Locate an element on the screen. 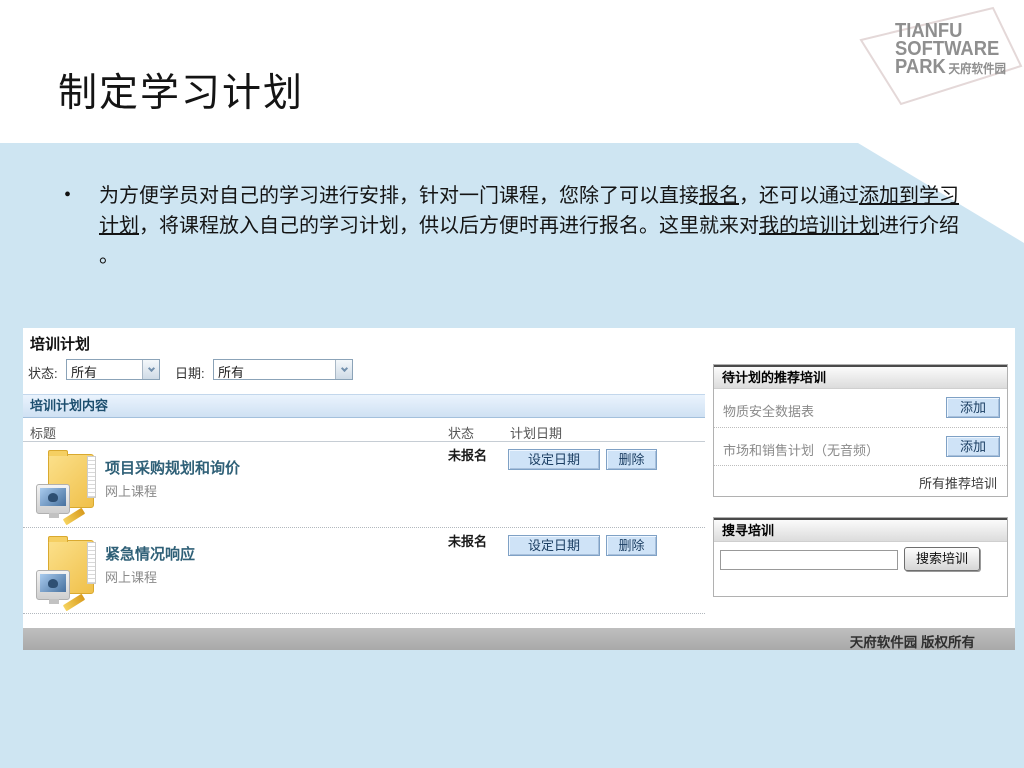 The height and width of the screenshot is (768, 1024). column-header-plan-date: 计划日期 is located at coordinates (536, 433).